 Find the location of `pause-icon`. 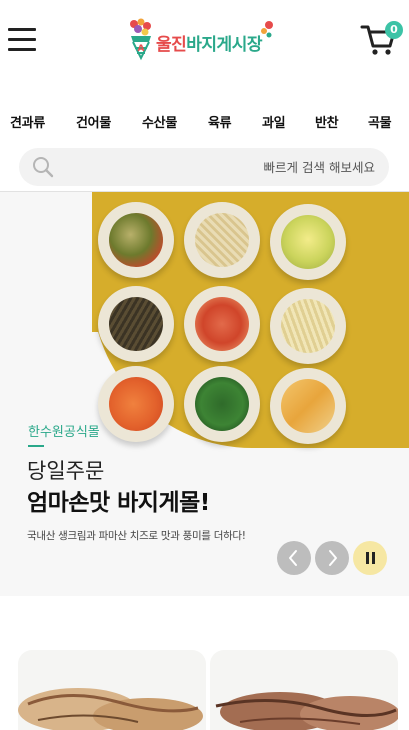

pause-icon is located at coordinates (370, 558).